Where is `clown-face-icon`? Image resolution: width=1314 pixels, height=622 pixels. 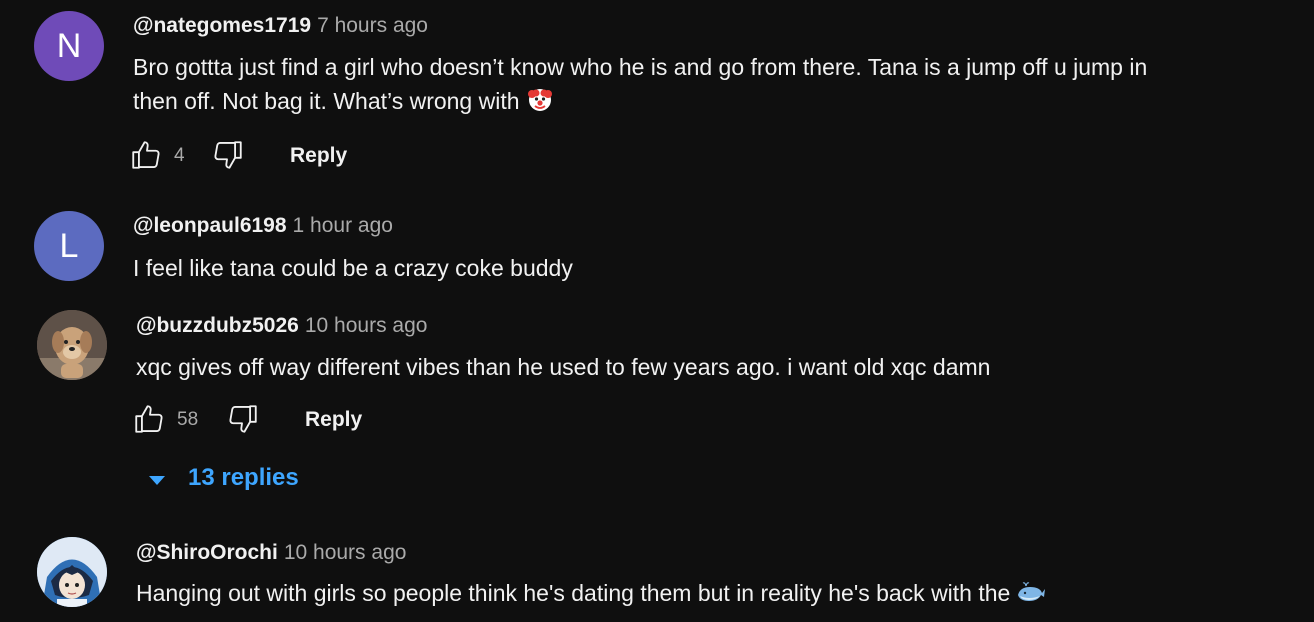 clown-face-icon is located at coordinates (540, 103).